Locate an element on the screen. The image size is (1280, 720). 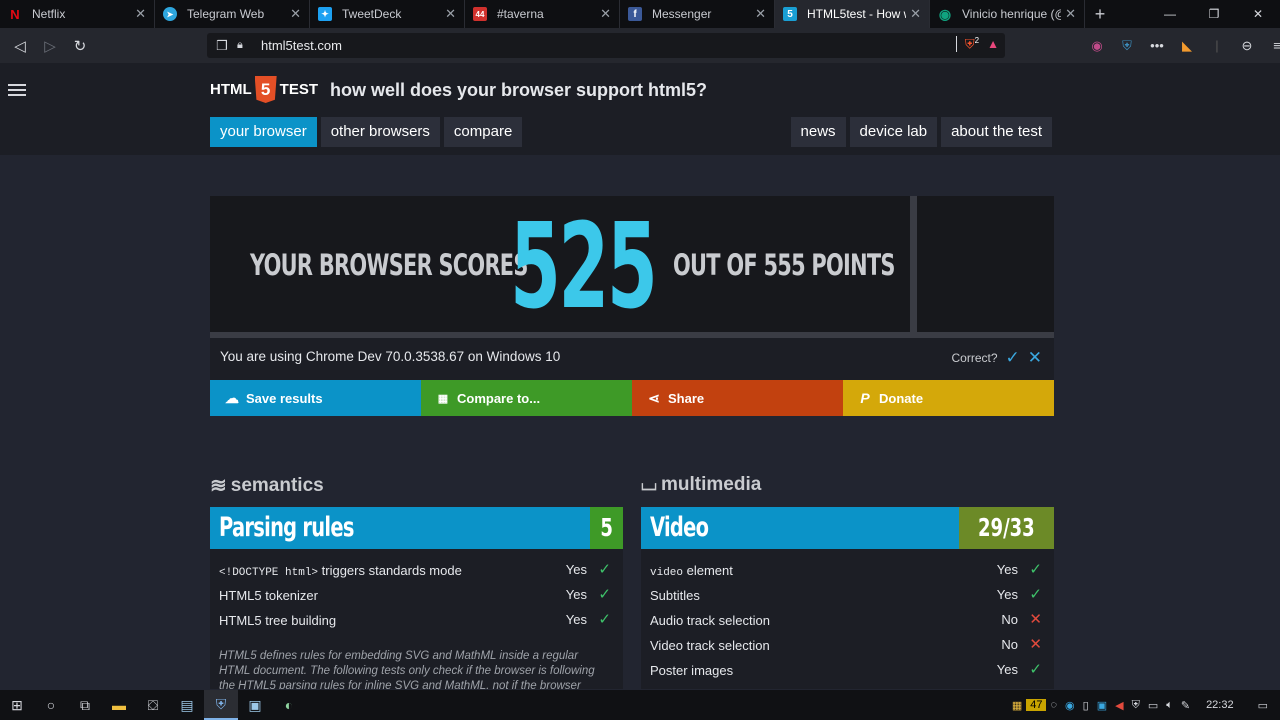
hamburger-menu-icon is located at coordinates (17, 90).